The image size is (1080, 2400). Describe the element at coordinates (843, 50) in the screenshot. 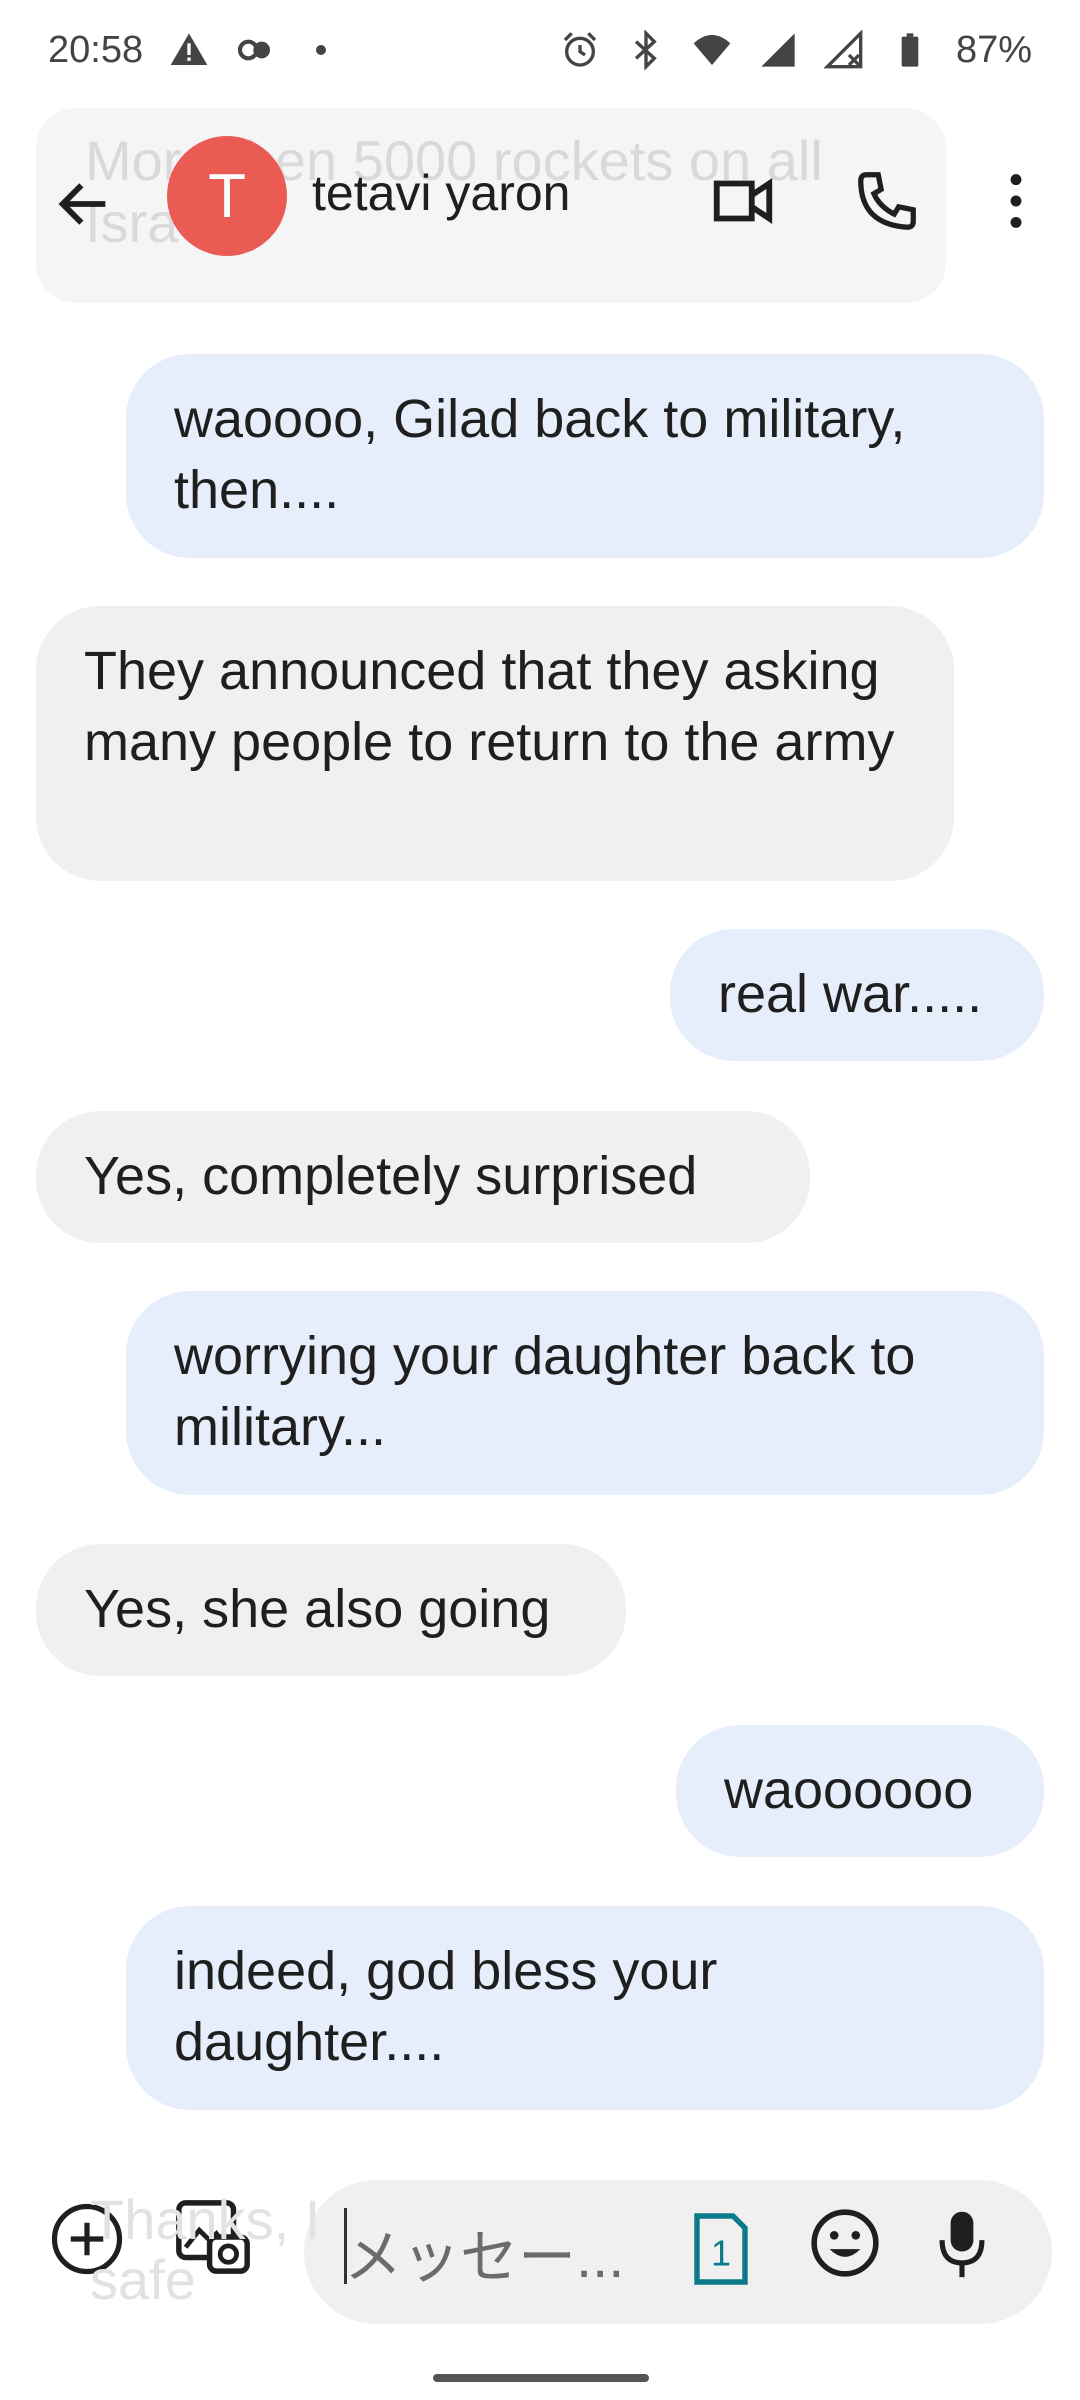

I see `signal-off-icon` at that location.